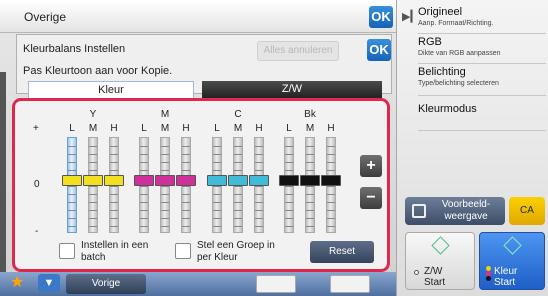  I want to click on slider-handle-y-l, so click(72, 180).